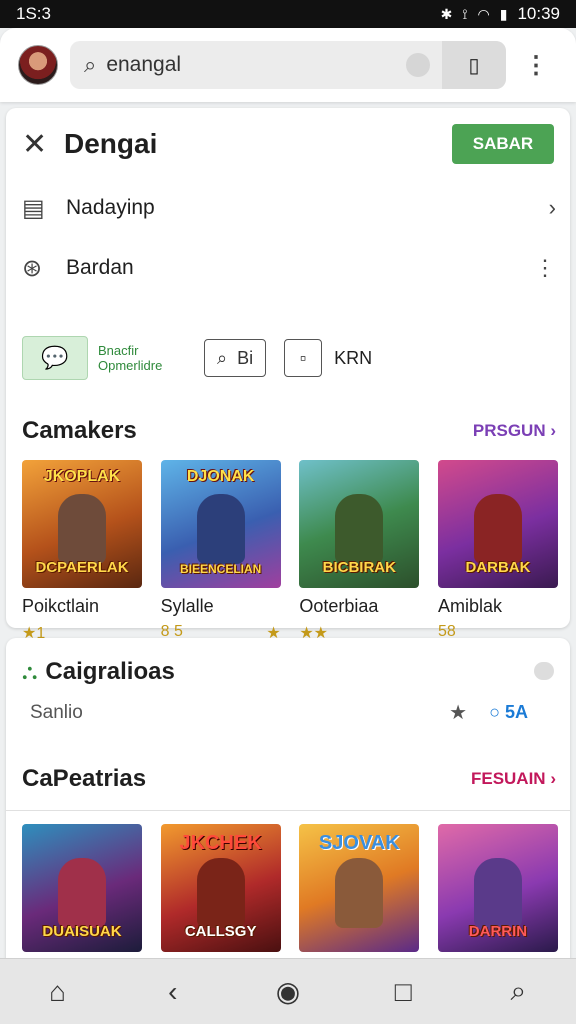 The image size is (576, 1024). Describe the element at coordinates (245, 357) in the screenshot. I see `chip-outline-label: Bi` at that location.